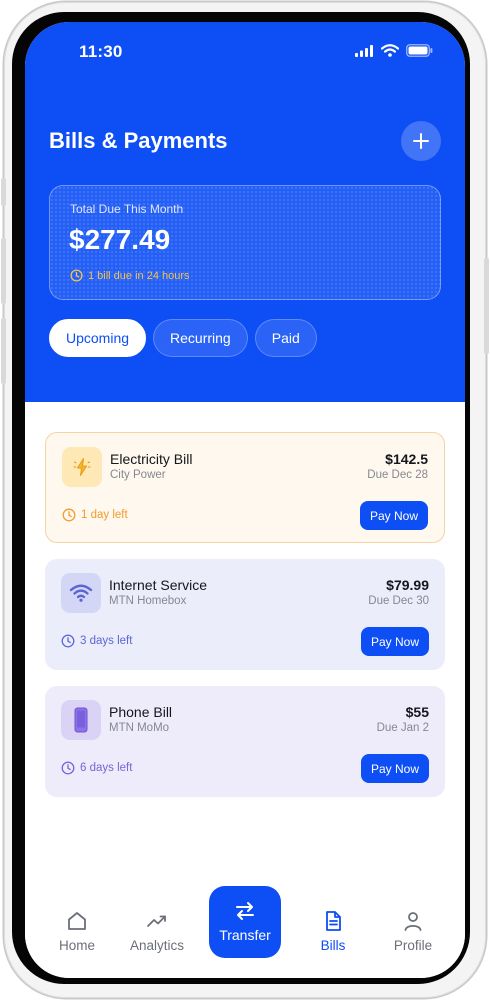 The height and width of the screenshot is (1000, 490). What do you see at coordinates (139, 728) in the screenshot?
I see `bill-provider: MTN MoMo` at bounding box center [139, 728].